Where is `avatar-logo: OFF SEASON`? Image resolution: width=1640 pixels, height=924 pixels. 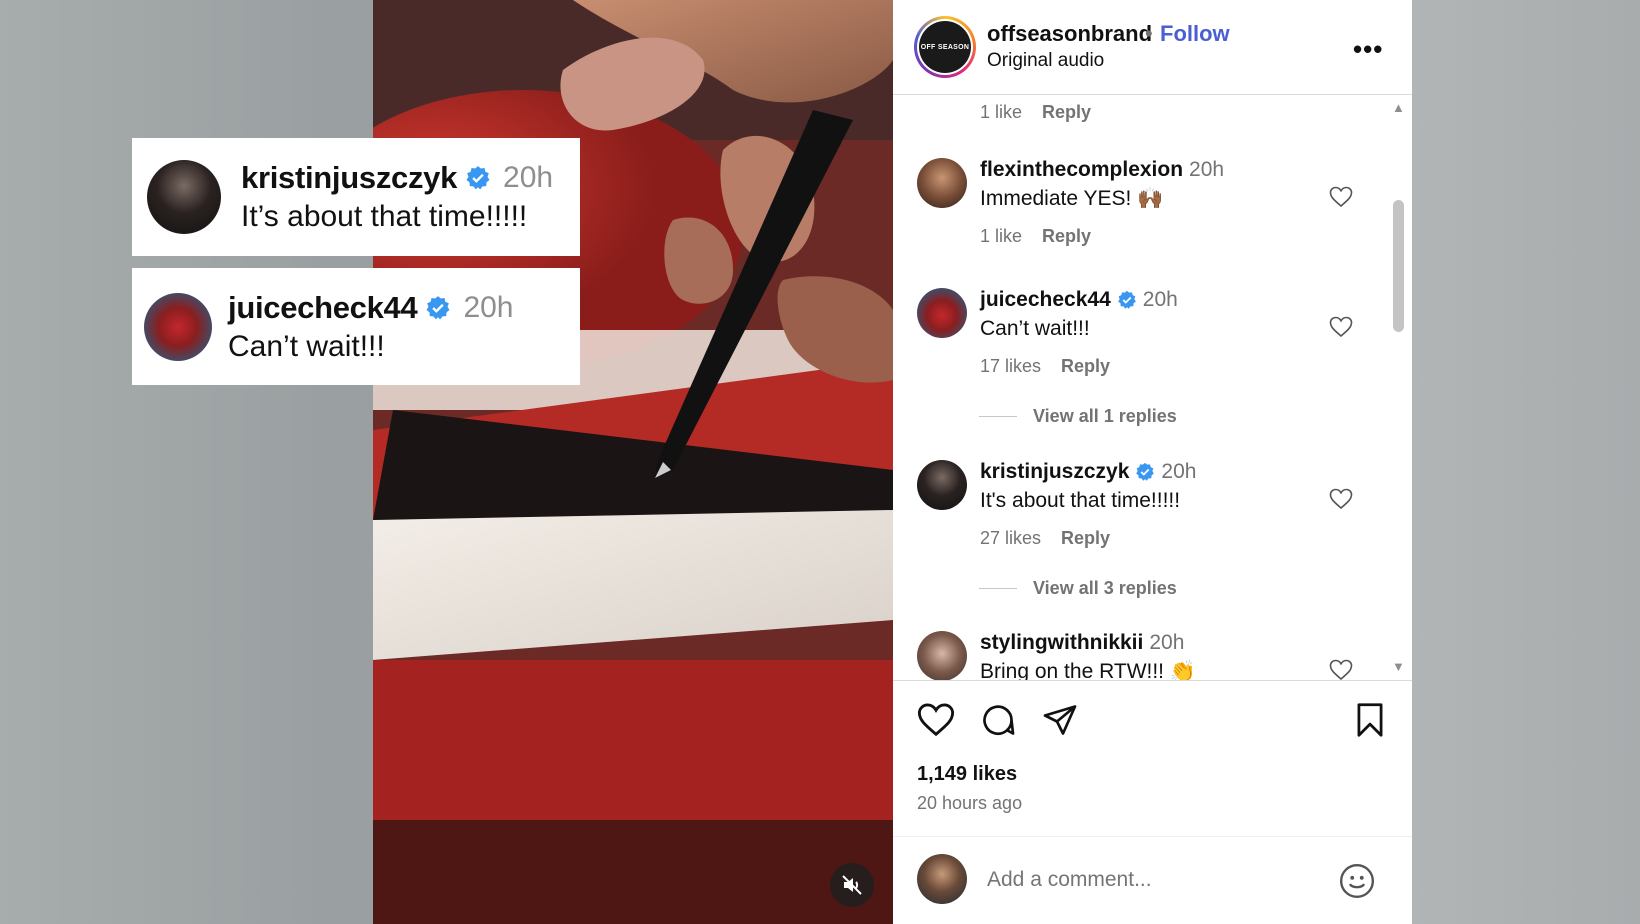
avatar-logo: OFF SEASON is located at coordinates (945, 47).